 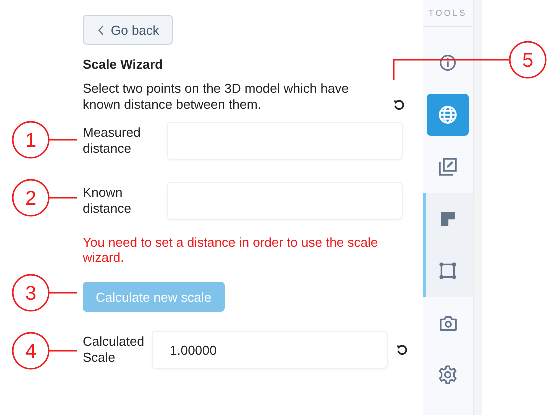 What do you see at coordinates (31, 293) in the screenshot?
I see `callout-number: 3` at bounding box center [31, 293].